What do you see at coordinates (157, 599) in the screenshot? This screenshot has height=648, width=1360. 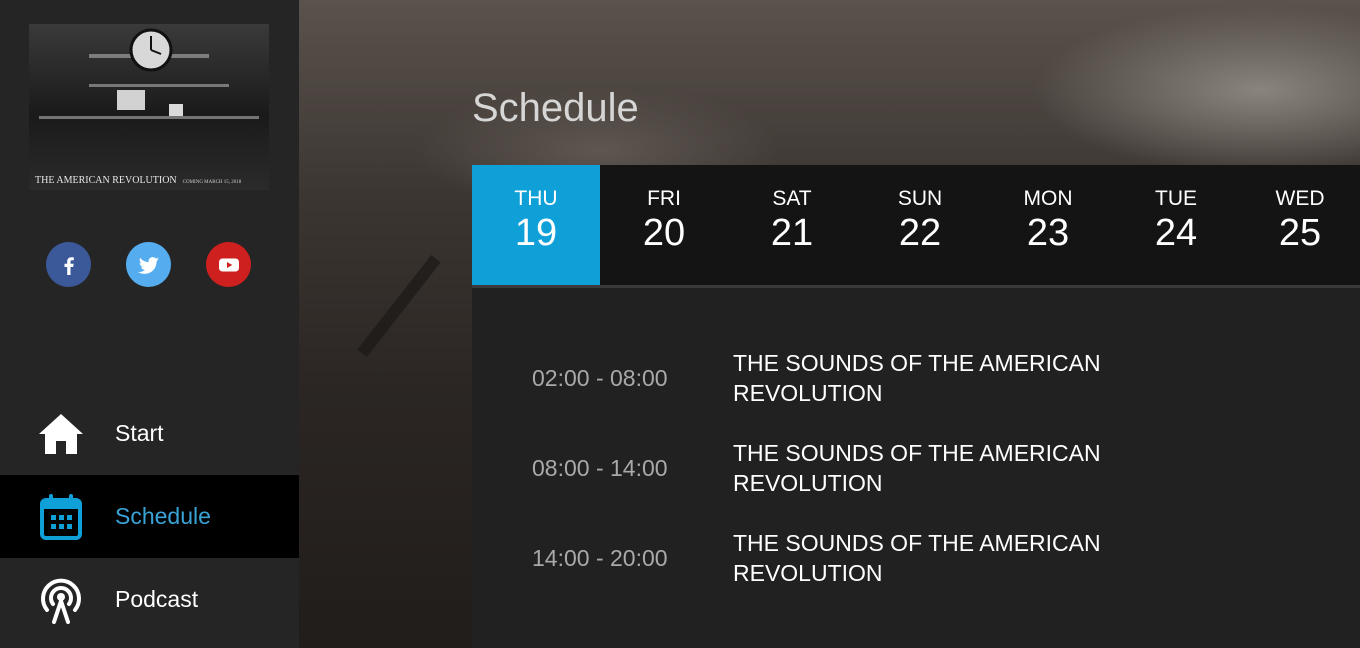 I see `nav-label-podcast: Podcast` at bounding box center [157, 599].